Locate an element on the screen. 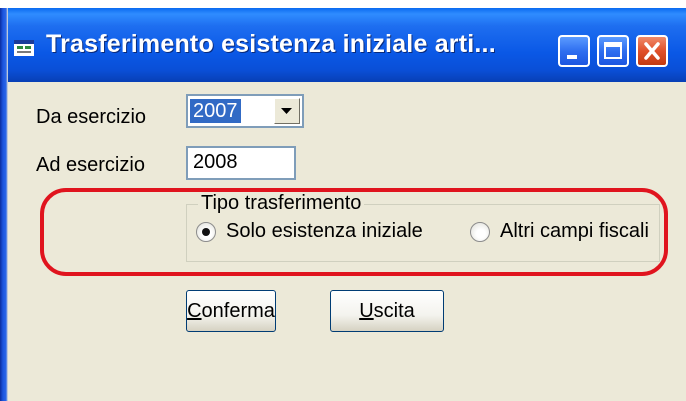  radio-button-unchecked is located at coordinates (480, 231).